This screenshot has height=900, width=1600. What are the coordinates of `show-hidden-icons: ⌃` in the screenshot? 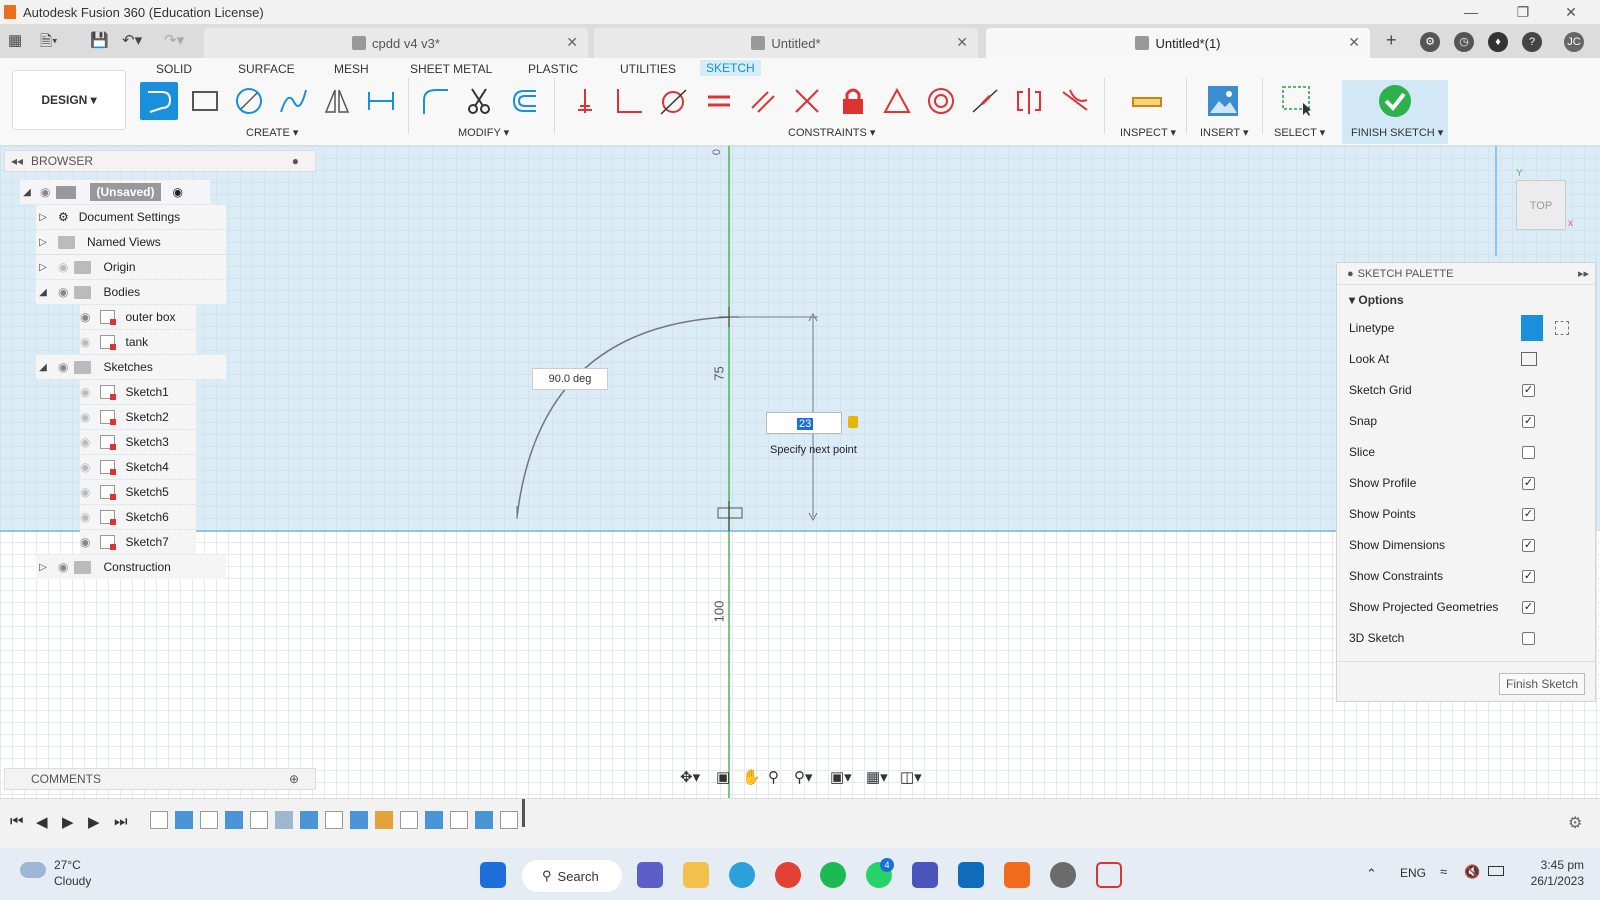 It's located at (1371, 874).